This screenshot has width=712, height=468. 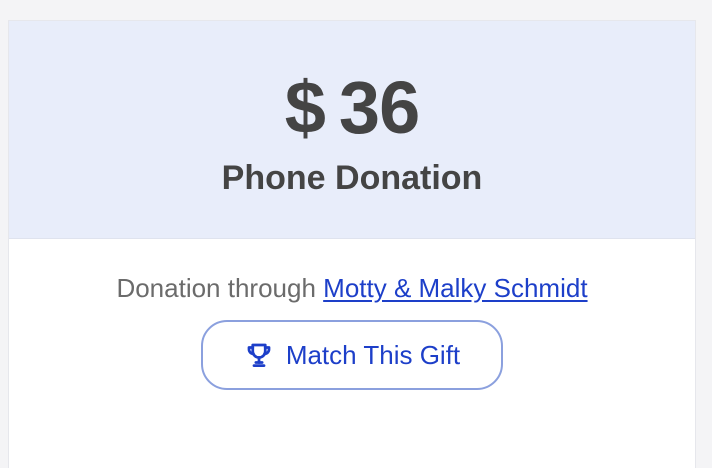 I want to click on trophy-icon, so click(x=259, y=355).